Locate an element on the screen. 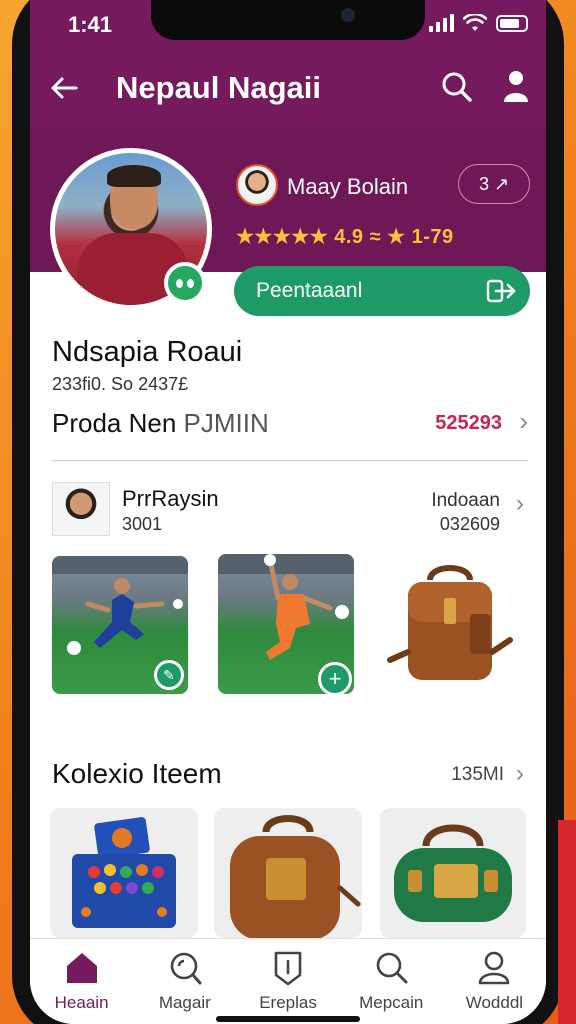  product-row: Proda Nen PJMIIN 525293 › is located at coordinates (290, 424).